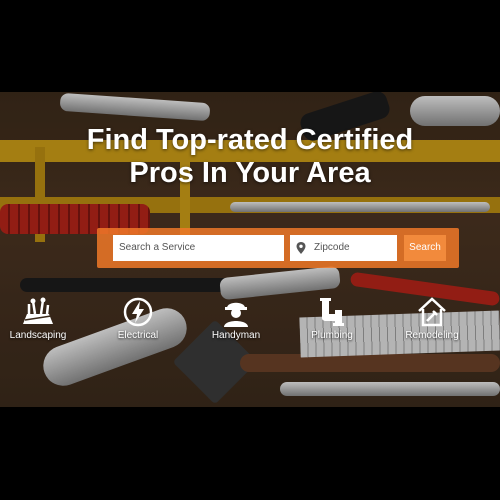  I want to click on category-label: Remodeling, so click(432, 335).